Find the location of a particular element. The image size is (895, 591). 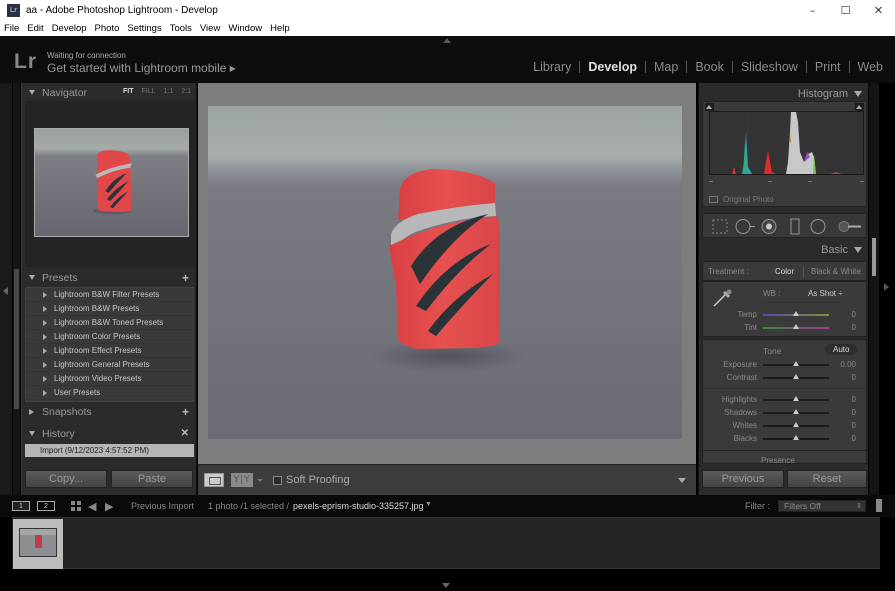

collapse-top-panel-icon is located at coordinates (447, 40).